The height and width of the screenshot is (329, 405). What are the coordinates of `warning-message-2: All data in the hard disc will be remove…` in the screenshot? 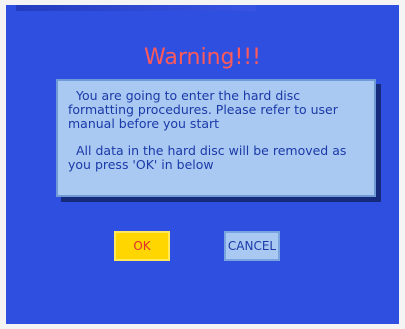 It's located at (207, 157).